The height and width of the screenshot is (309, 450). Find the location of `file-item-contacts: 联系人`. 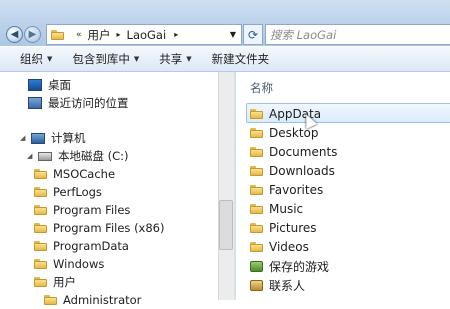

file-item-contacts: 联系人 is located at coordinates (277, 285).